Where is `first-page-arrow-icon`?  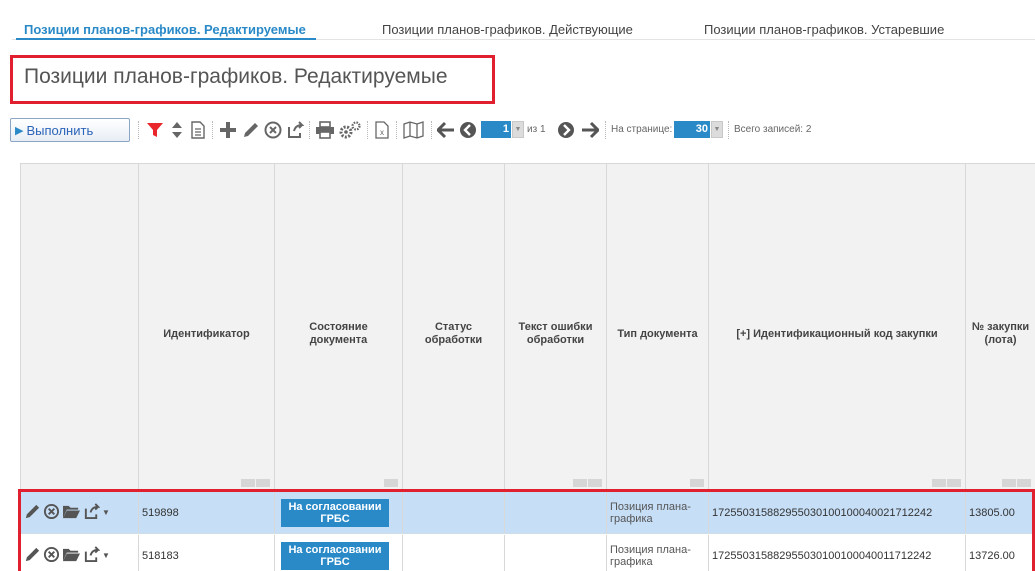 first-page-arrow-icon is located at coordinates (446, 130).